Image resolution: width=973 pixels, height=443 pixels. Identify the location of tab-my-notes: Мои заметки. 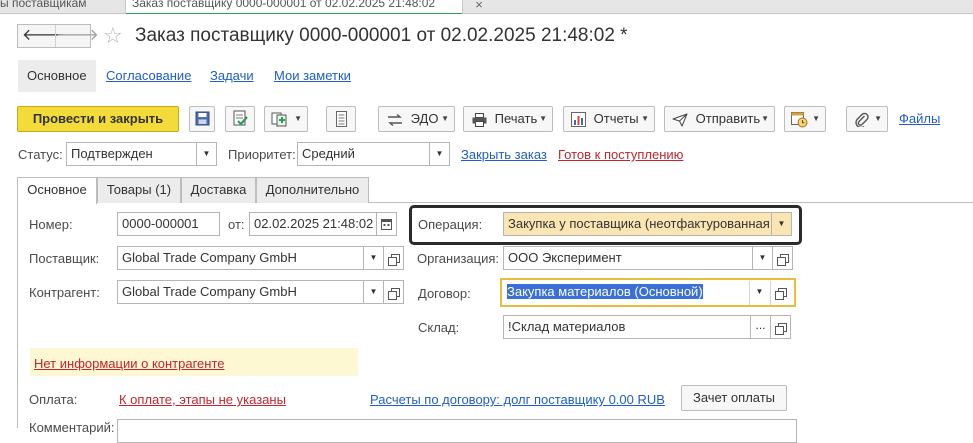
(312, 76).